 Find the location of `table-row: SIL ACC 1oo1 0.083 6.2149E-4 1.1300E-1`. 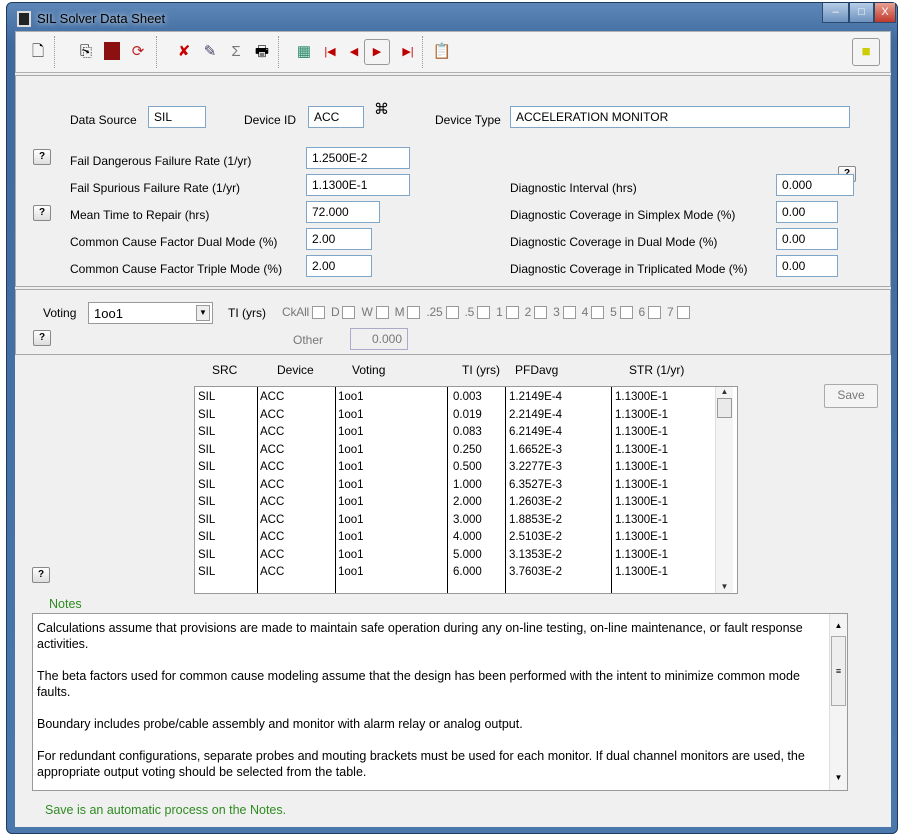

table-row: SIL ACC 1oo1 0.083 6.2149E-4 1.1300E-1 is located at coordinates (455, 434).